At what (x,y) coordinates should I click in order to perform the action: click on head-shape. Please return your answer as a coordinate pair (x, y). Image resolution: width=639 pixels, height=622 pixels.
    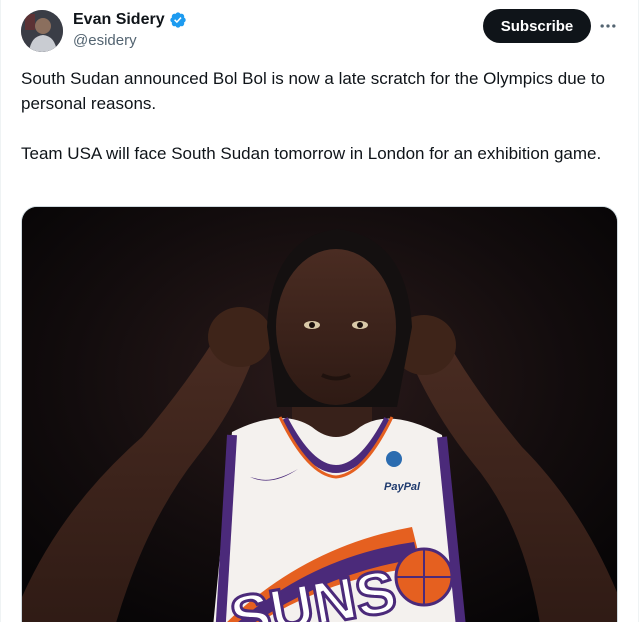
    Looking at the image, I should click on (336, 327).